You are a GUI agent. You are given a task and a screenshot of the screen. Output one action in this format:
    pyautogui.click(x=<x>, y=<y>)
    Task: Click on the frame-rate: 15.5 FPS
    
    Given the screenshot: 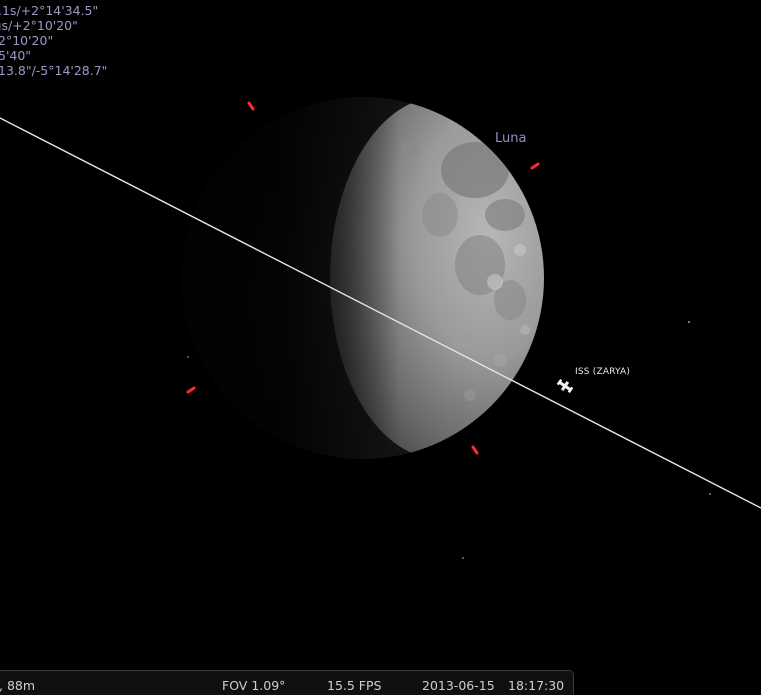 What is the action you would take?
    pyautogui.click(x=354, y=685)
    